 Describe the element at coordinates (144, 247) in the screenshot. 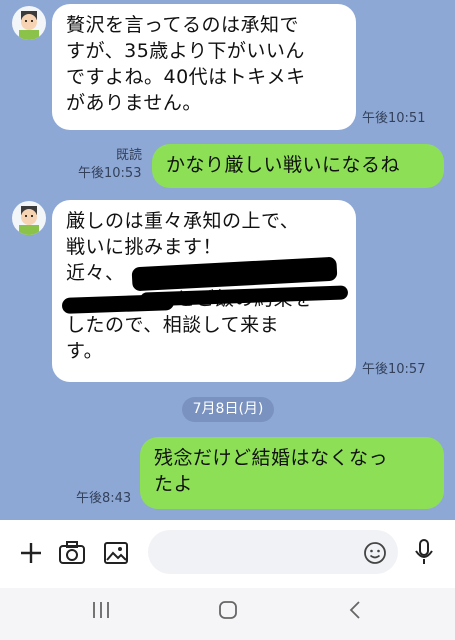

I see `message-line: 戦いに挑みます！` at that location.